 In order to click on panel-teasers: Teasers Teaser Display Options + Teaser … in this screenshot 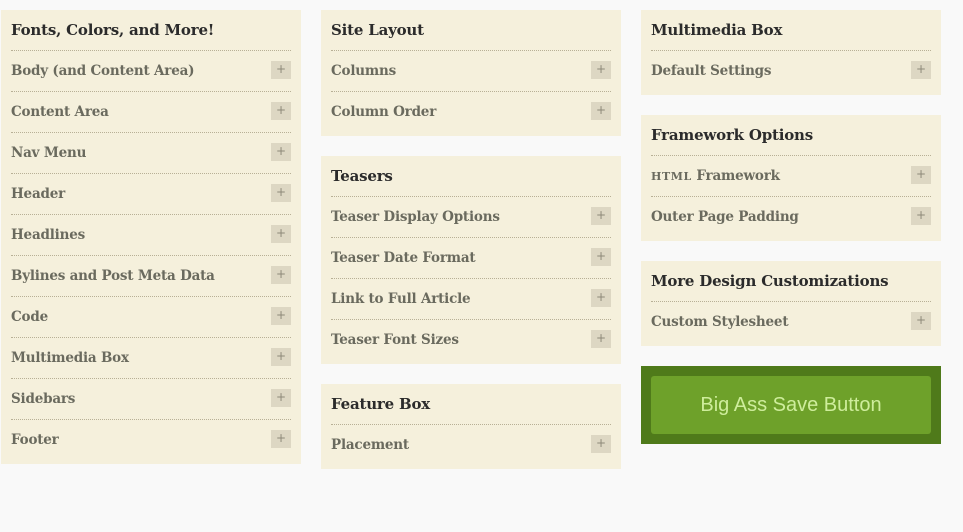, I will do `click(471, 260)`.